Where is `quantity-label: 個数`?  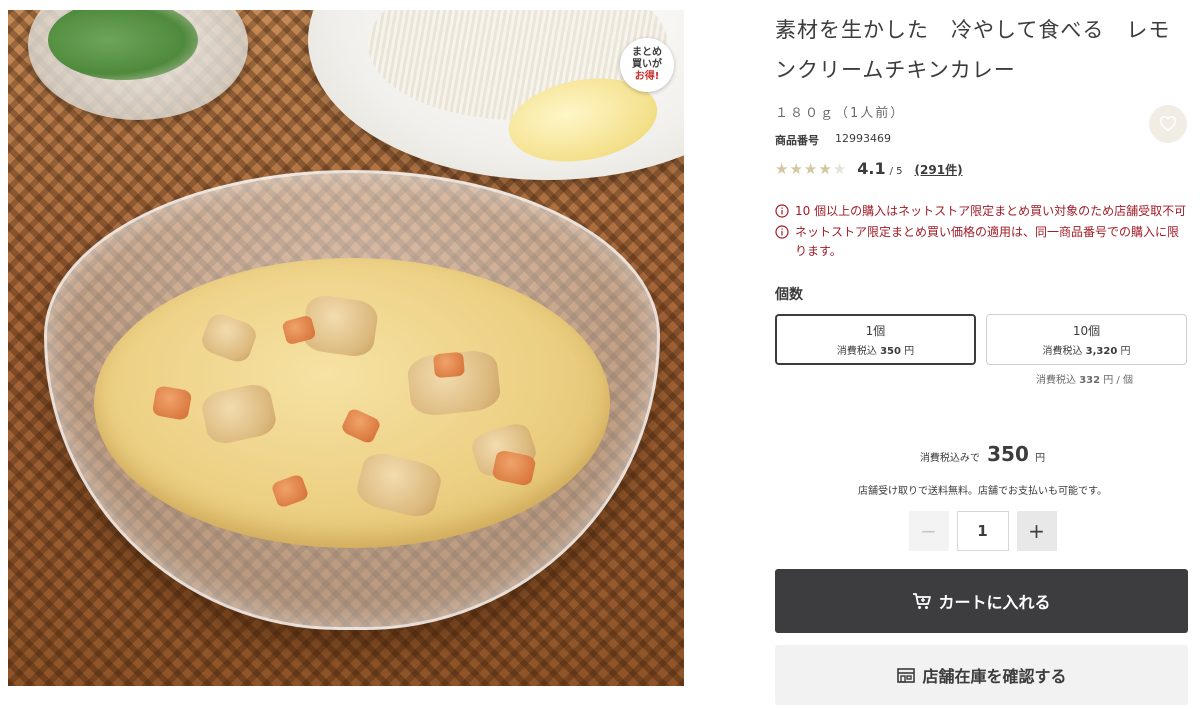
quantity-label: 個数 is located at coordinates (789, 295).